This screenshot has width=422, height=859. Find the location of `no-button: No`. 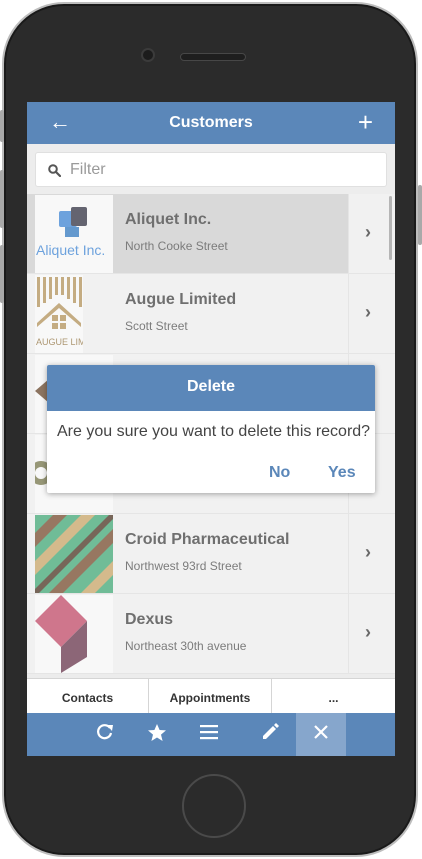

no-button: No is located at coordinates (279, 473).